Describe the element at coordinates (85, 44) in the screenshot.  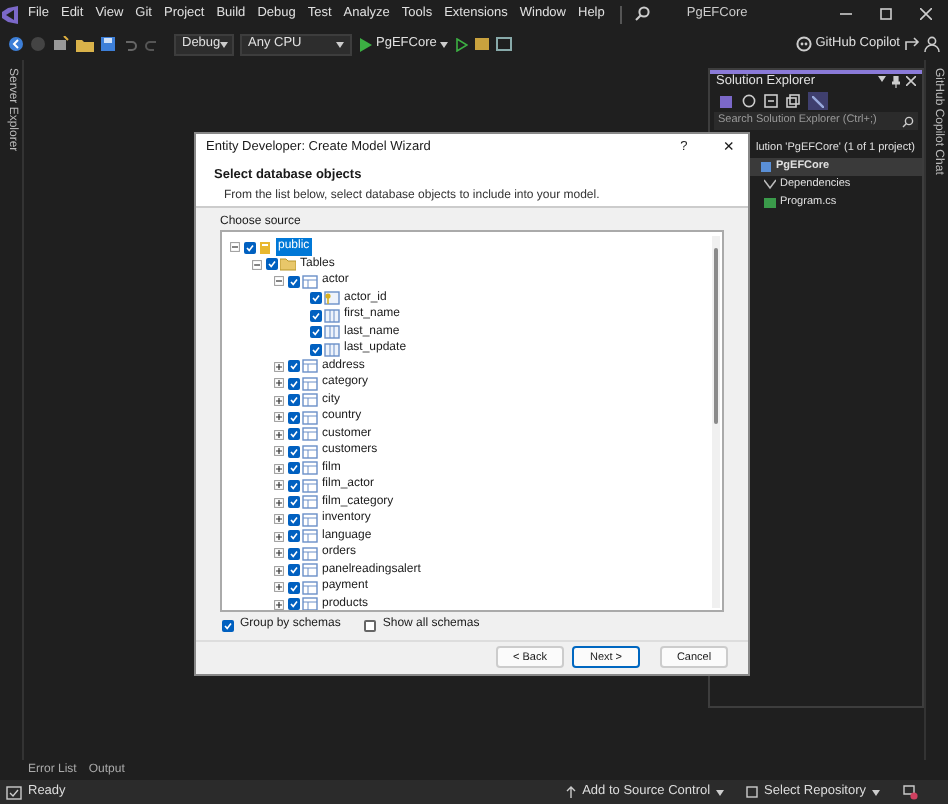
I see `open-folder-icon` at that location.